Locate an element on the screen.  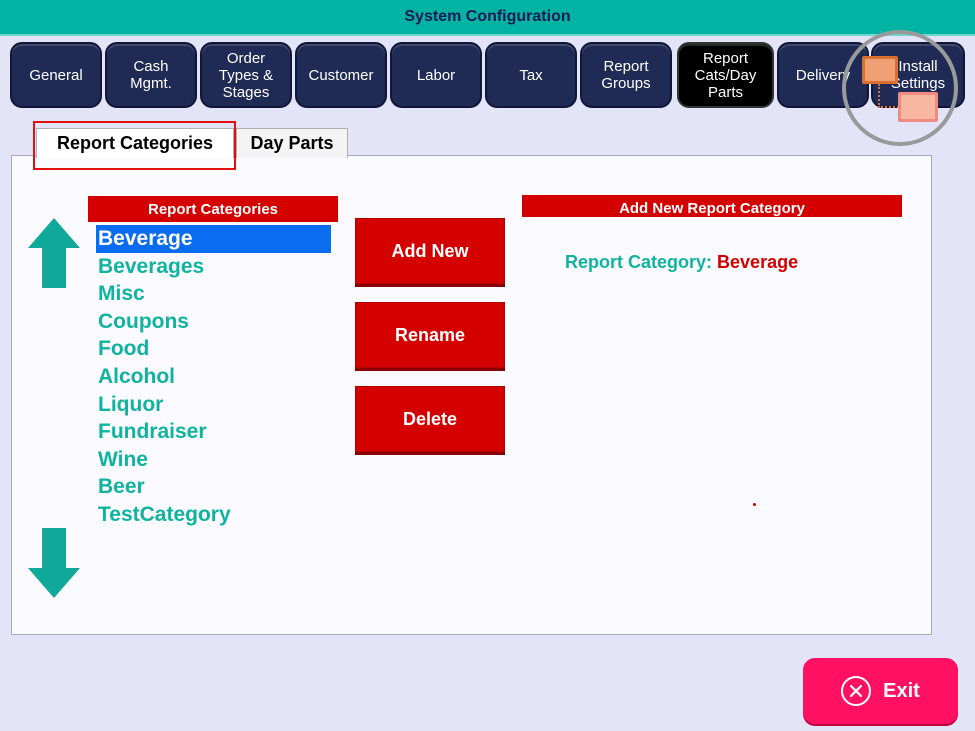
rename-button: Rename is located at coordinates (430, 335).